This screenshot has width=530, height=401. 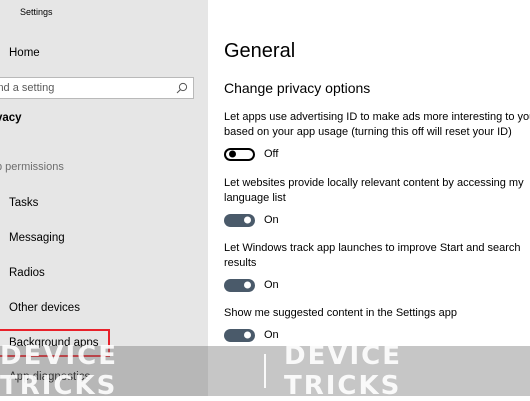 I want to click on window-title: Settings, so click(x=36, y=12).